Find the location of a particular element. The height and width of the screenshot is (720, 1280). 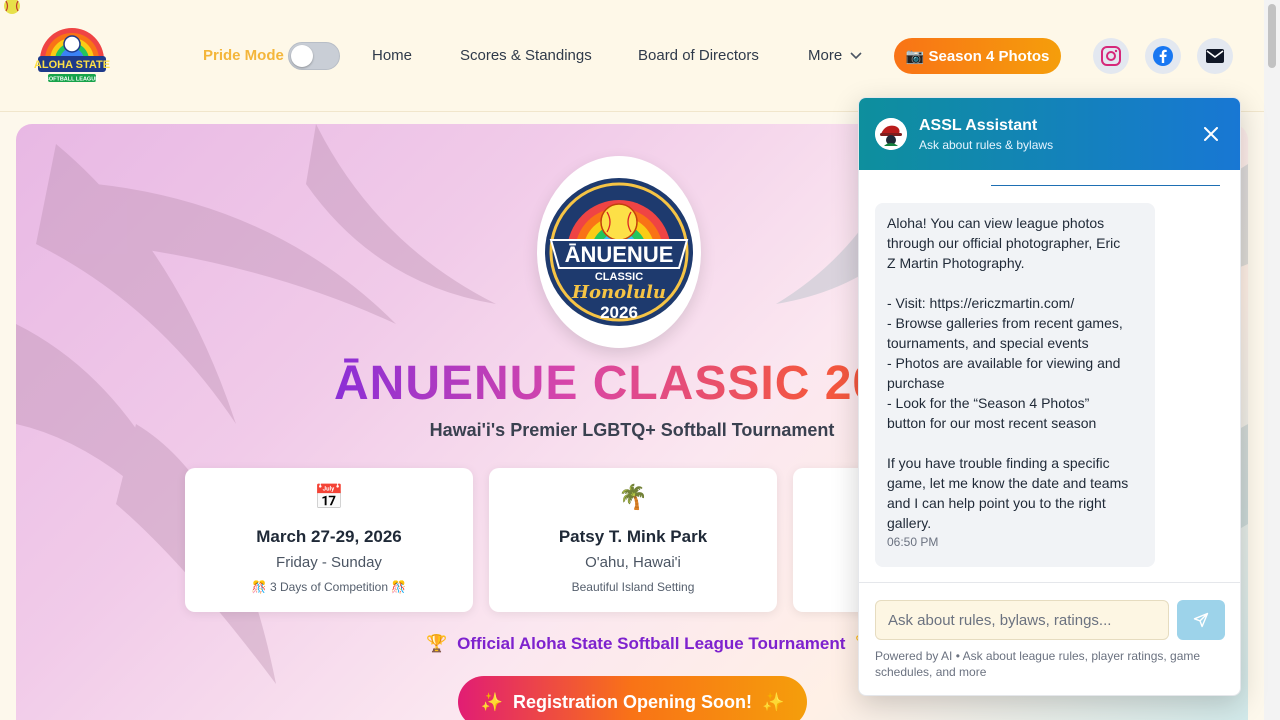

hero-title: ĀNUENUE CLASSIC 2026 is located at coordinates (635, 383).